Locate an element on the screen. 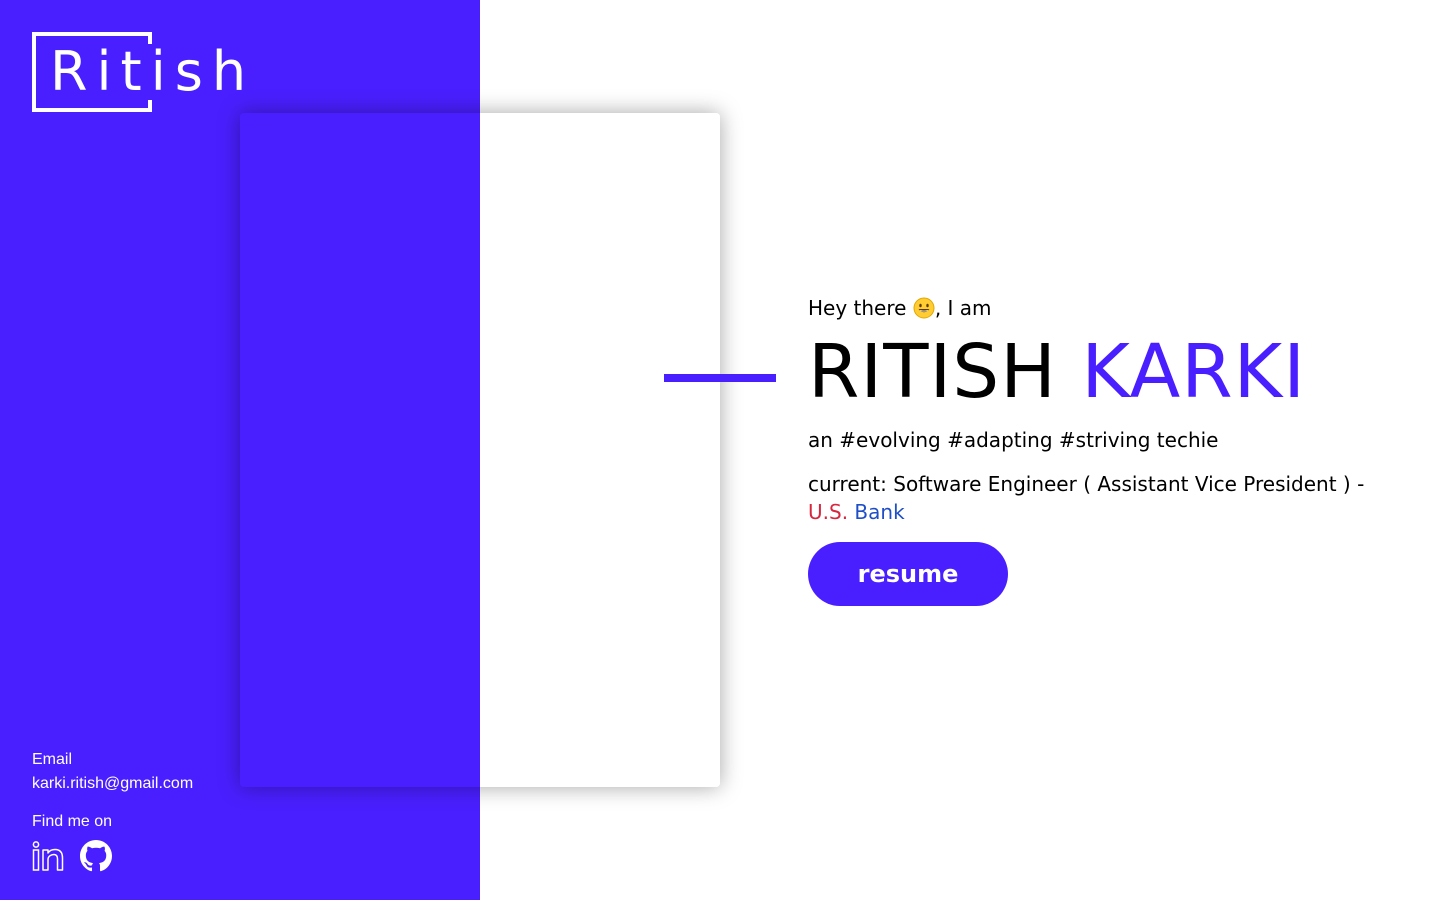 The image size is (1440, 900). linkedin-link is located at coordinates (48, 856).